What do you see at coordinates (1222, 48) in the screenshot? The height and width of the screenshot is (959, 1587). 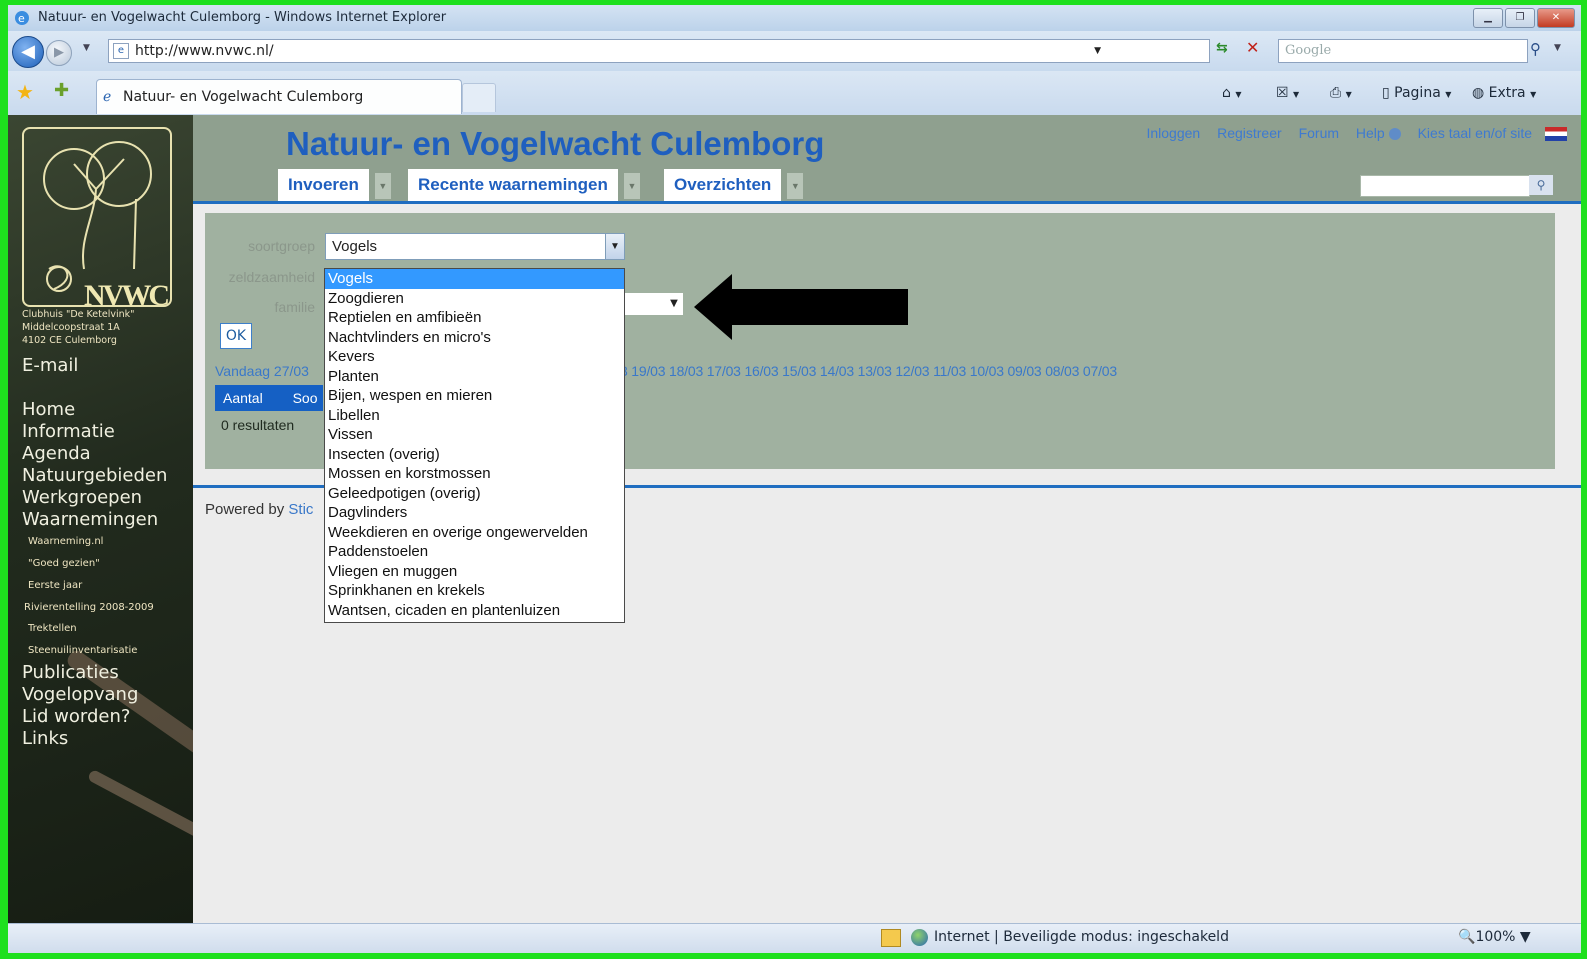 I see `refresh-icon: ⇆` at bounding box center [1222, 48].